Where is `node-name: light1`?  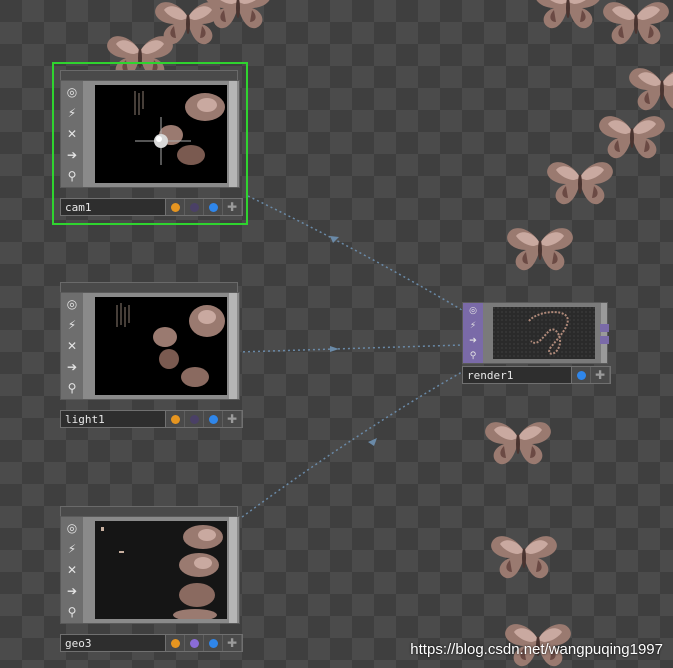 node-name: light1 is located at coordinates (113, 419).